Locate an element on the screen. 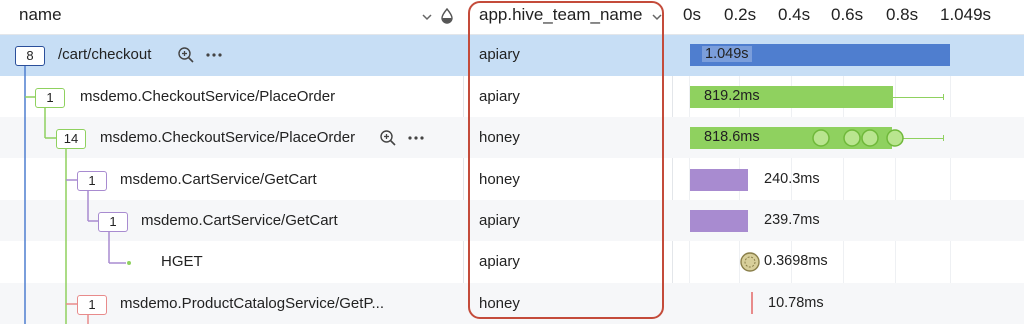 This screenshot has width=1024, height=324. tick-label: 0.6s is located at coordinates (847, 14).